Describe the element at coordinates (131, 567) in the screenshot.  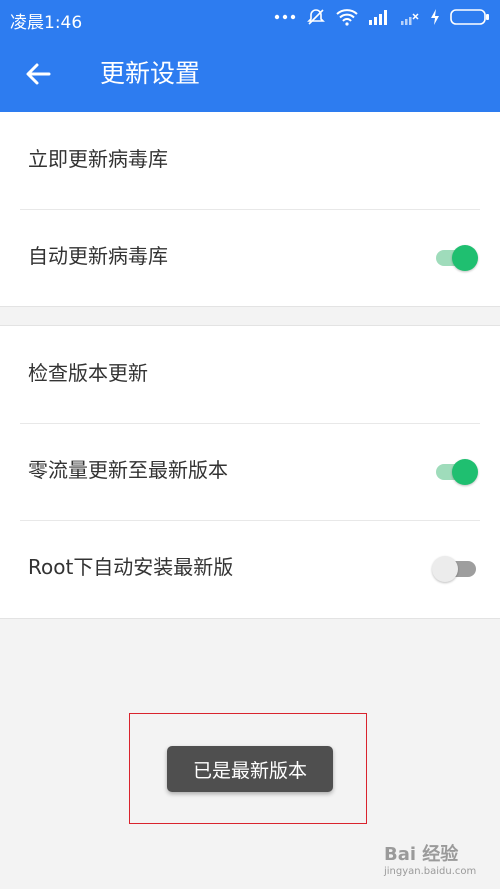
I see `setting-label: Root下自动安装最新版` at that location.